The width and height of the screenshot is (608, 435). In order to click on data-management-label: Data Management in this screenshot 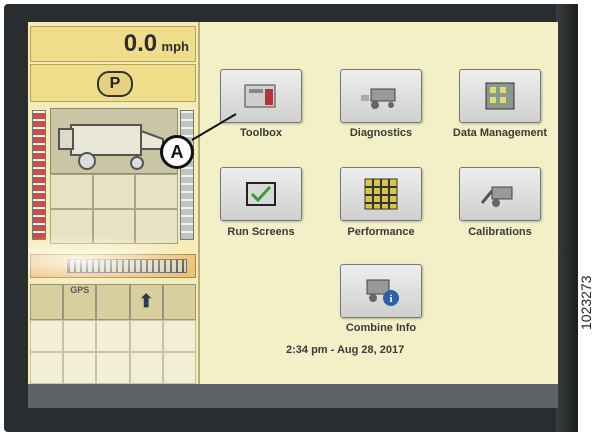, I will do `click(500, 133)`.